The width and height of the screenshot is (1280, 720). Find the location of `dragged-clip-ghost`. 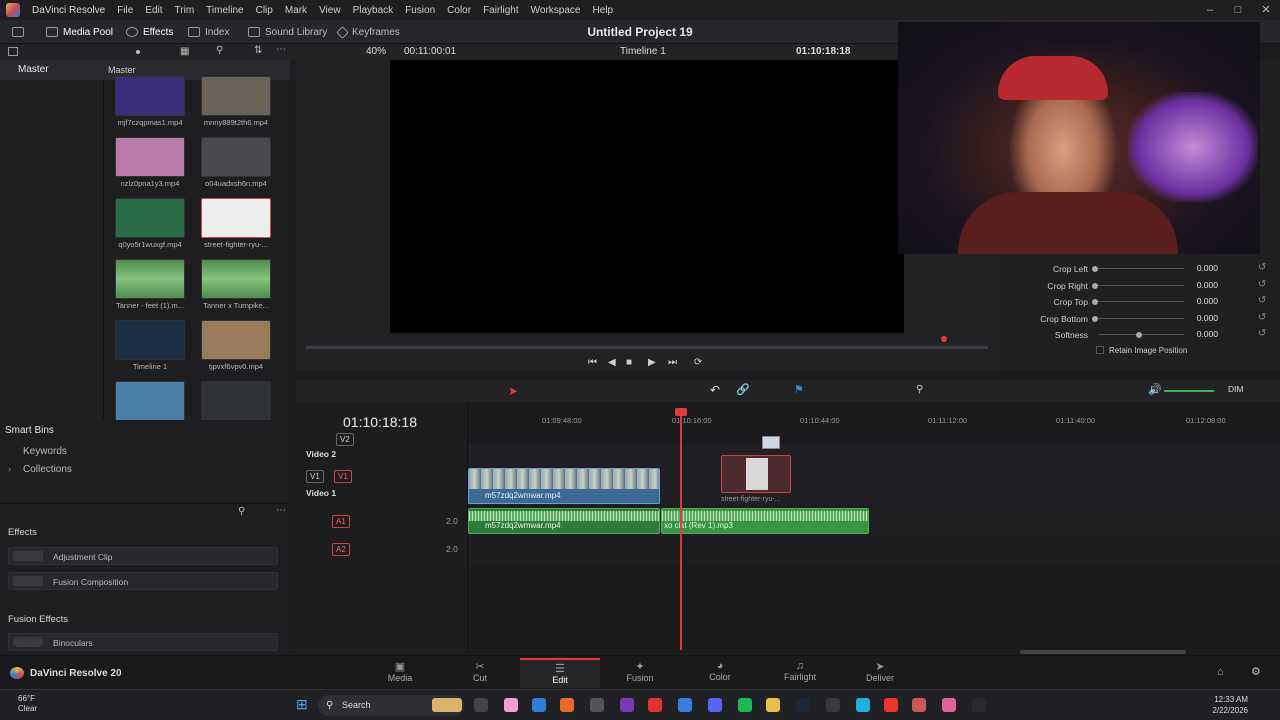

dragged-clip-ghost is located at coordinates (756, 474).